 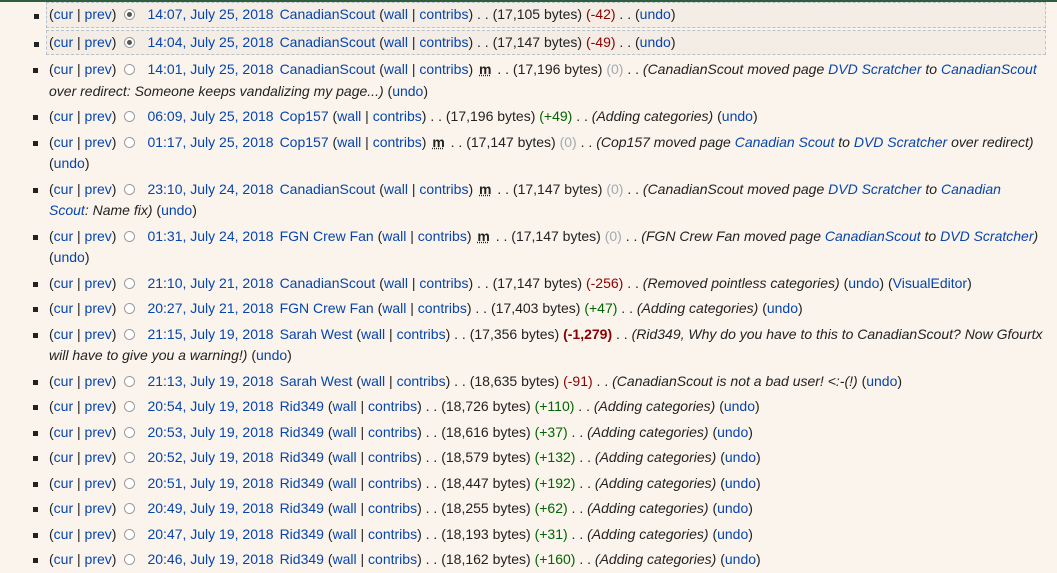 What do you see at coordinates (210, 484) in the screenshot?
I see `revision-date-link: 20:51, July 19, 2018` at bounding box center [210, 484].